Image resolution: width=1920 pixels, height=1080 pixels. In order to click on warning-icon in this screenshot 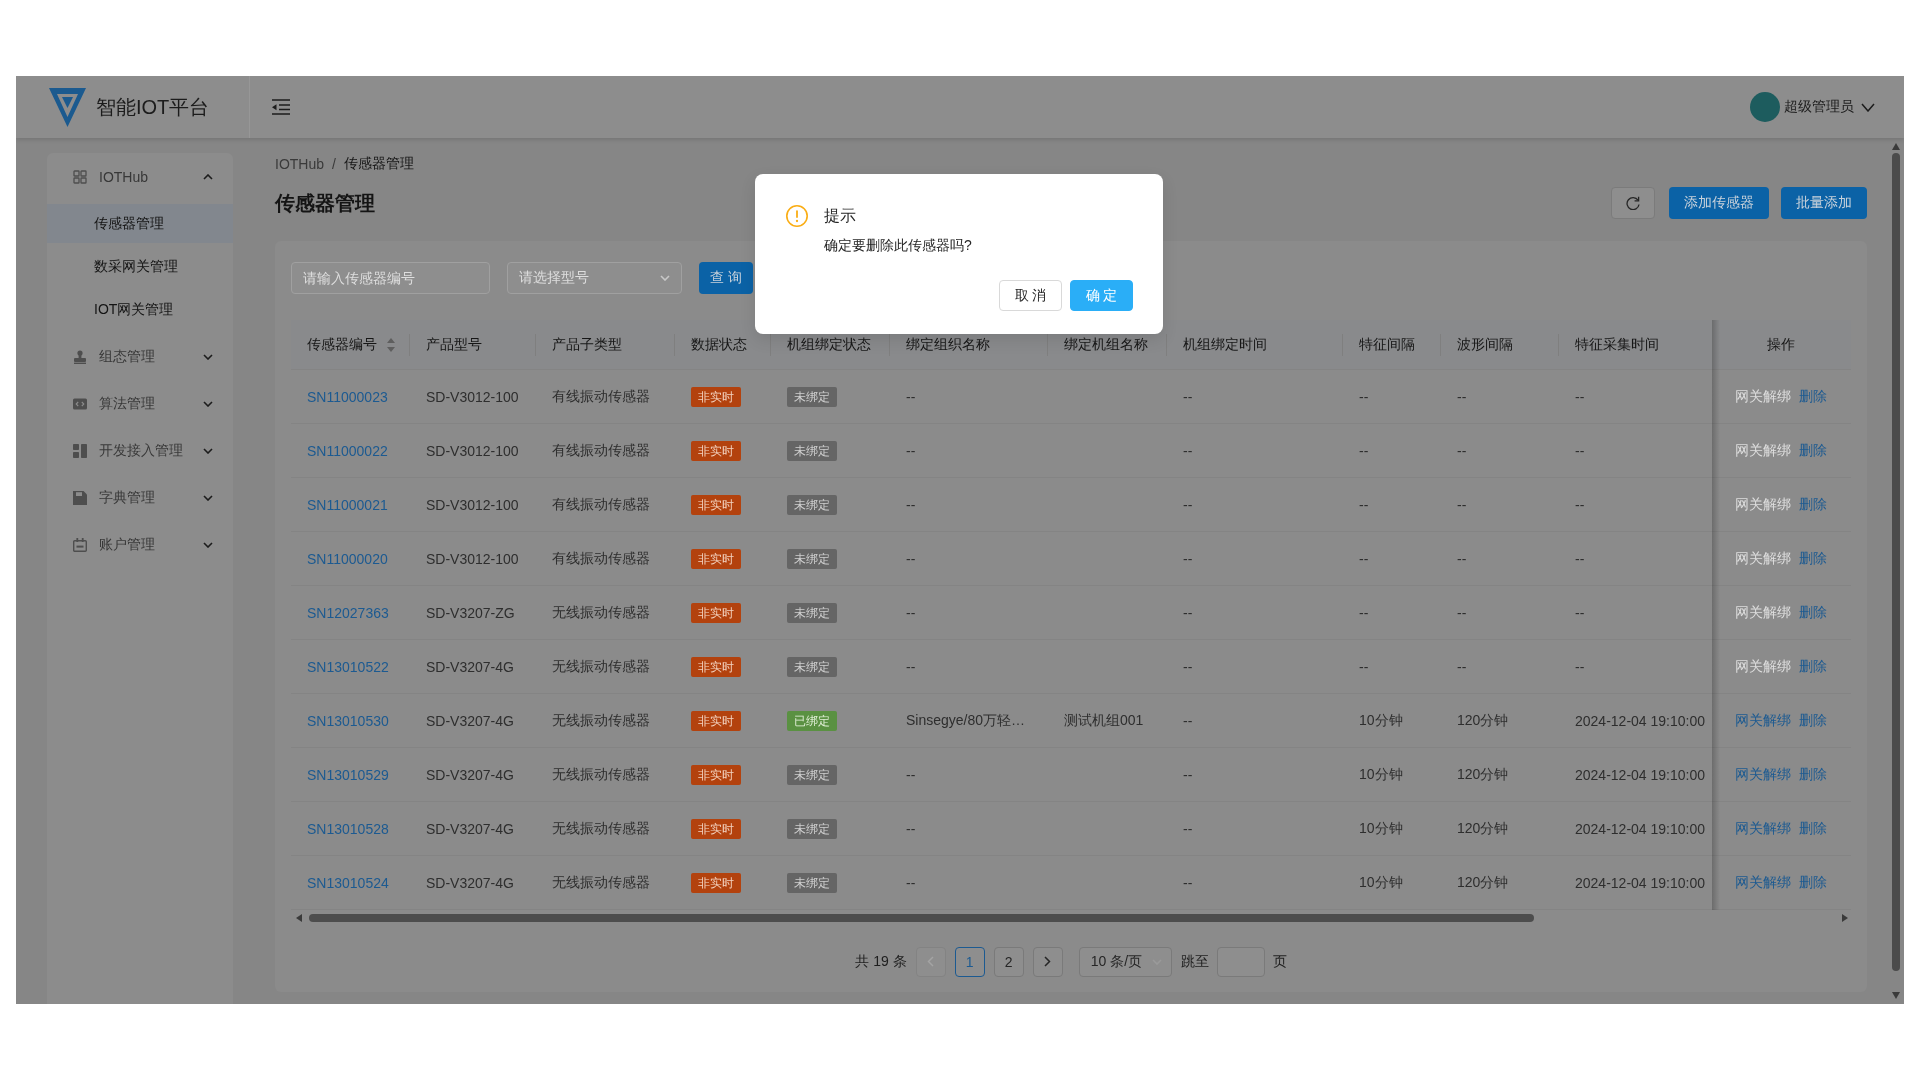, I will do `click(797, 216)`.